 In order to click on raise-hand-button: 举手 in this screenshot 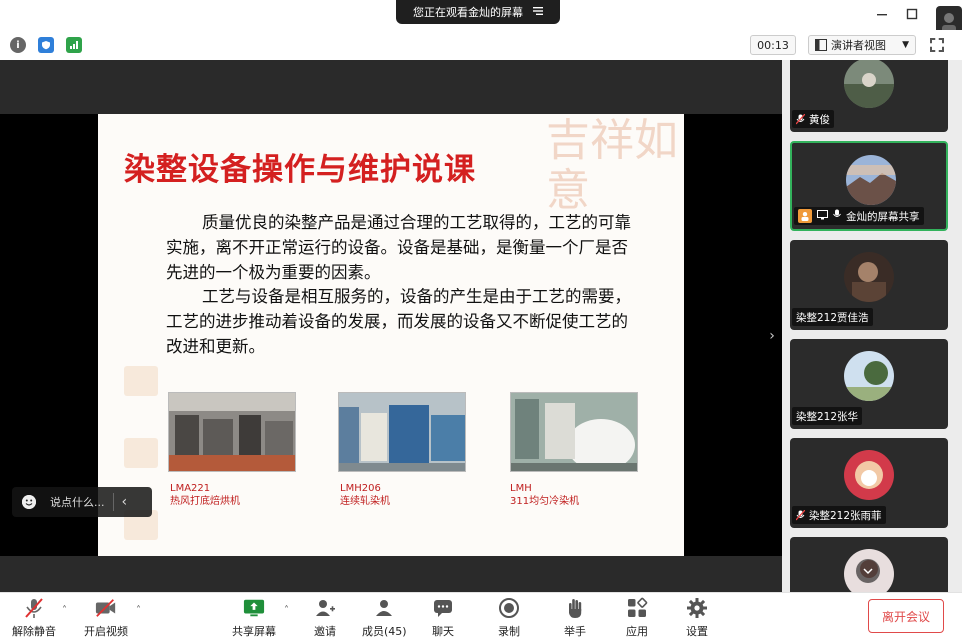, I will do `click(575, 618)`.